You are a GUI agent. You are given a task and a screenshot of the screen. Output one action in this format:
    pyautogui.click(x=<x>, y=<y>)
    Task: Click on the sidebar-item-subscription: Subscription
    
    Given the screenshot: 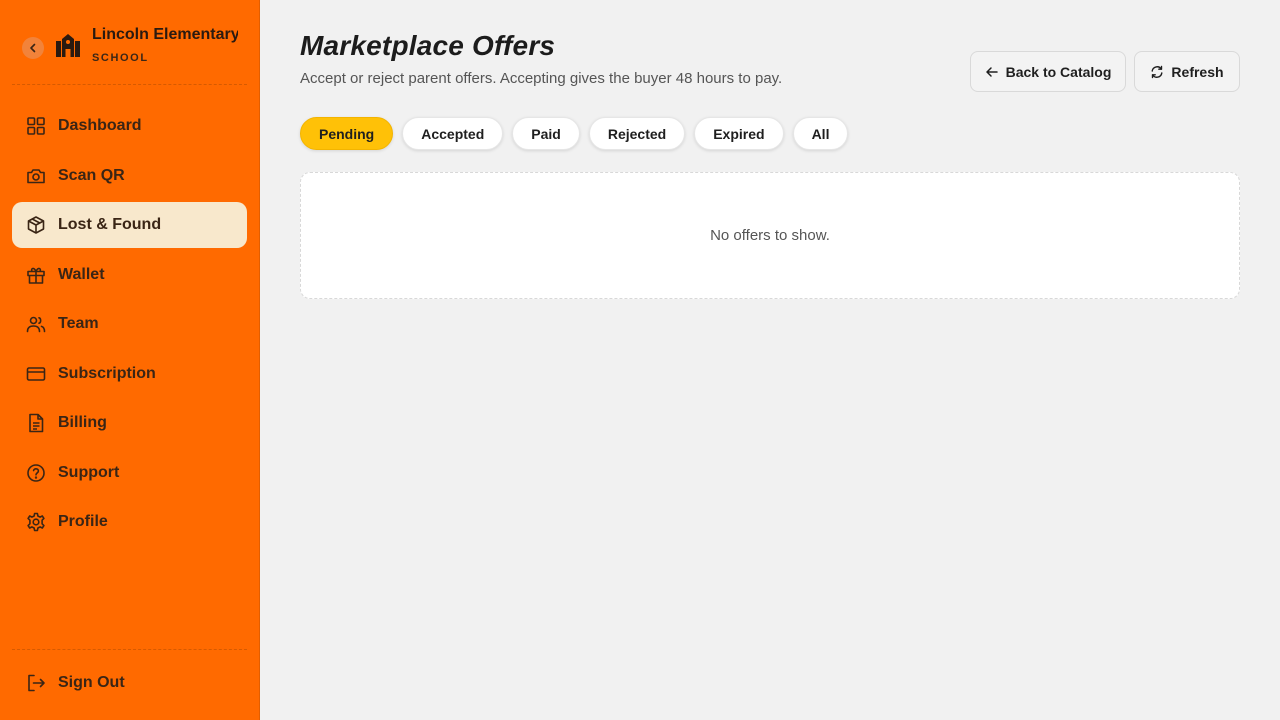 What is the action you would take?
    pyautogui.click(x=129, y=374)
    